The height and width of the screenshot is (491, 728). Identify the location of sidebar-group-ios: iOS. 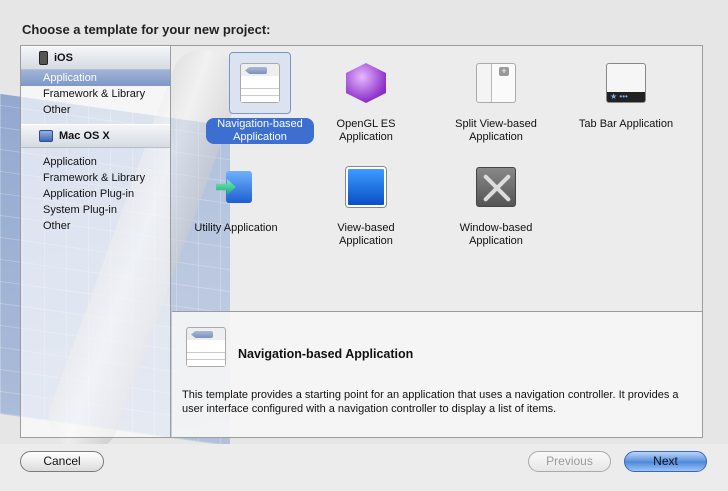
(95, 58).